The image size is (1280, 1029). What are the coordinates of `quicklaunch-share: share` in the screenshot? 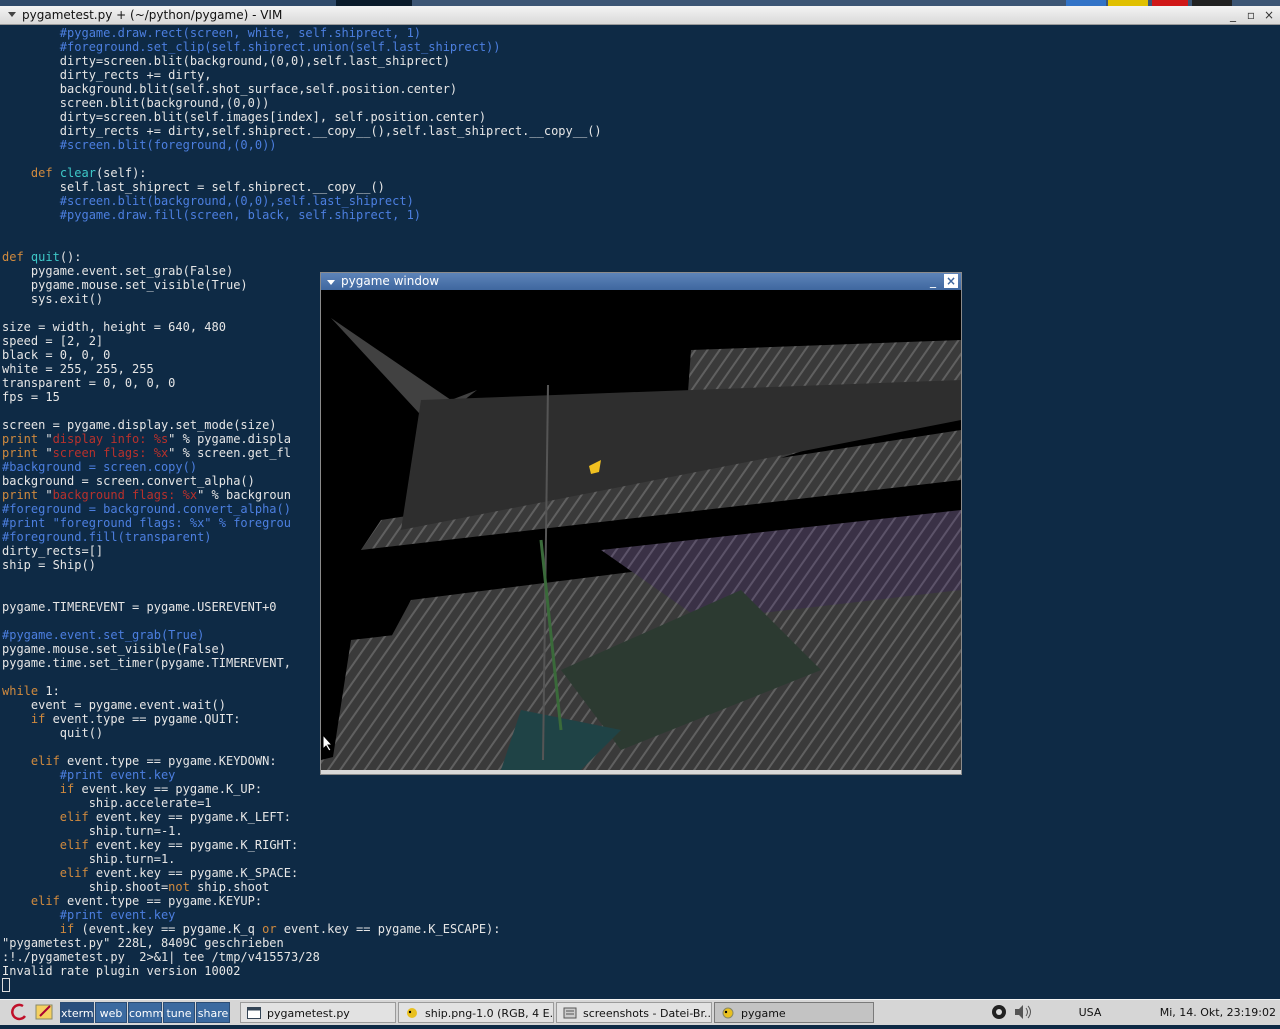 It's located at (213, 1012).